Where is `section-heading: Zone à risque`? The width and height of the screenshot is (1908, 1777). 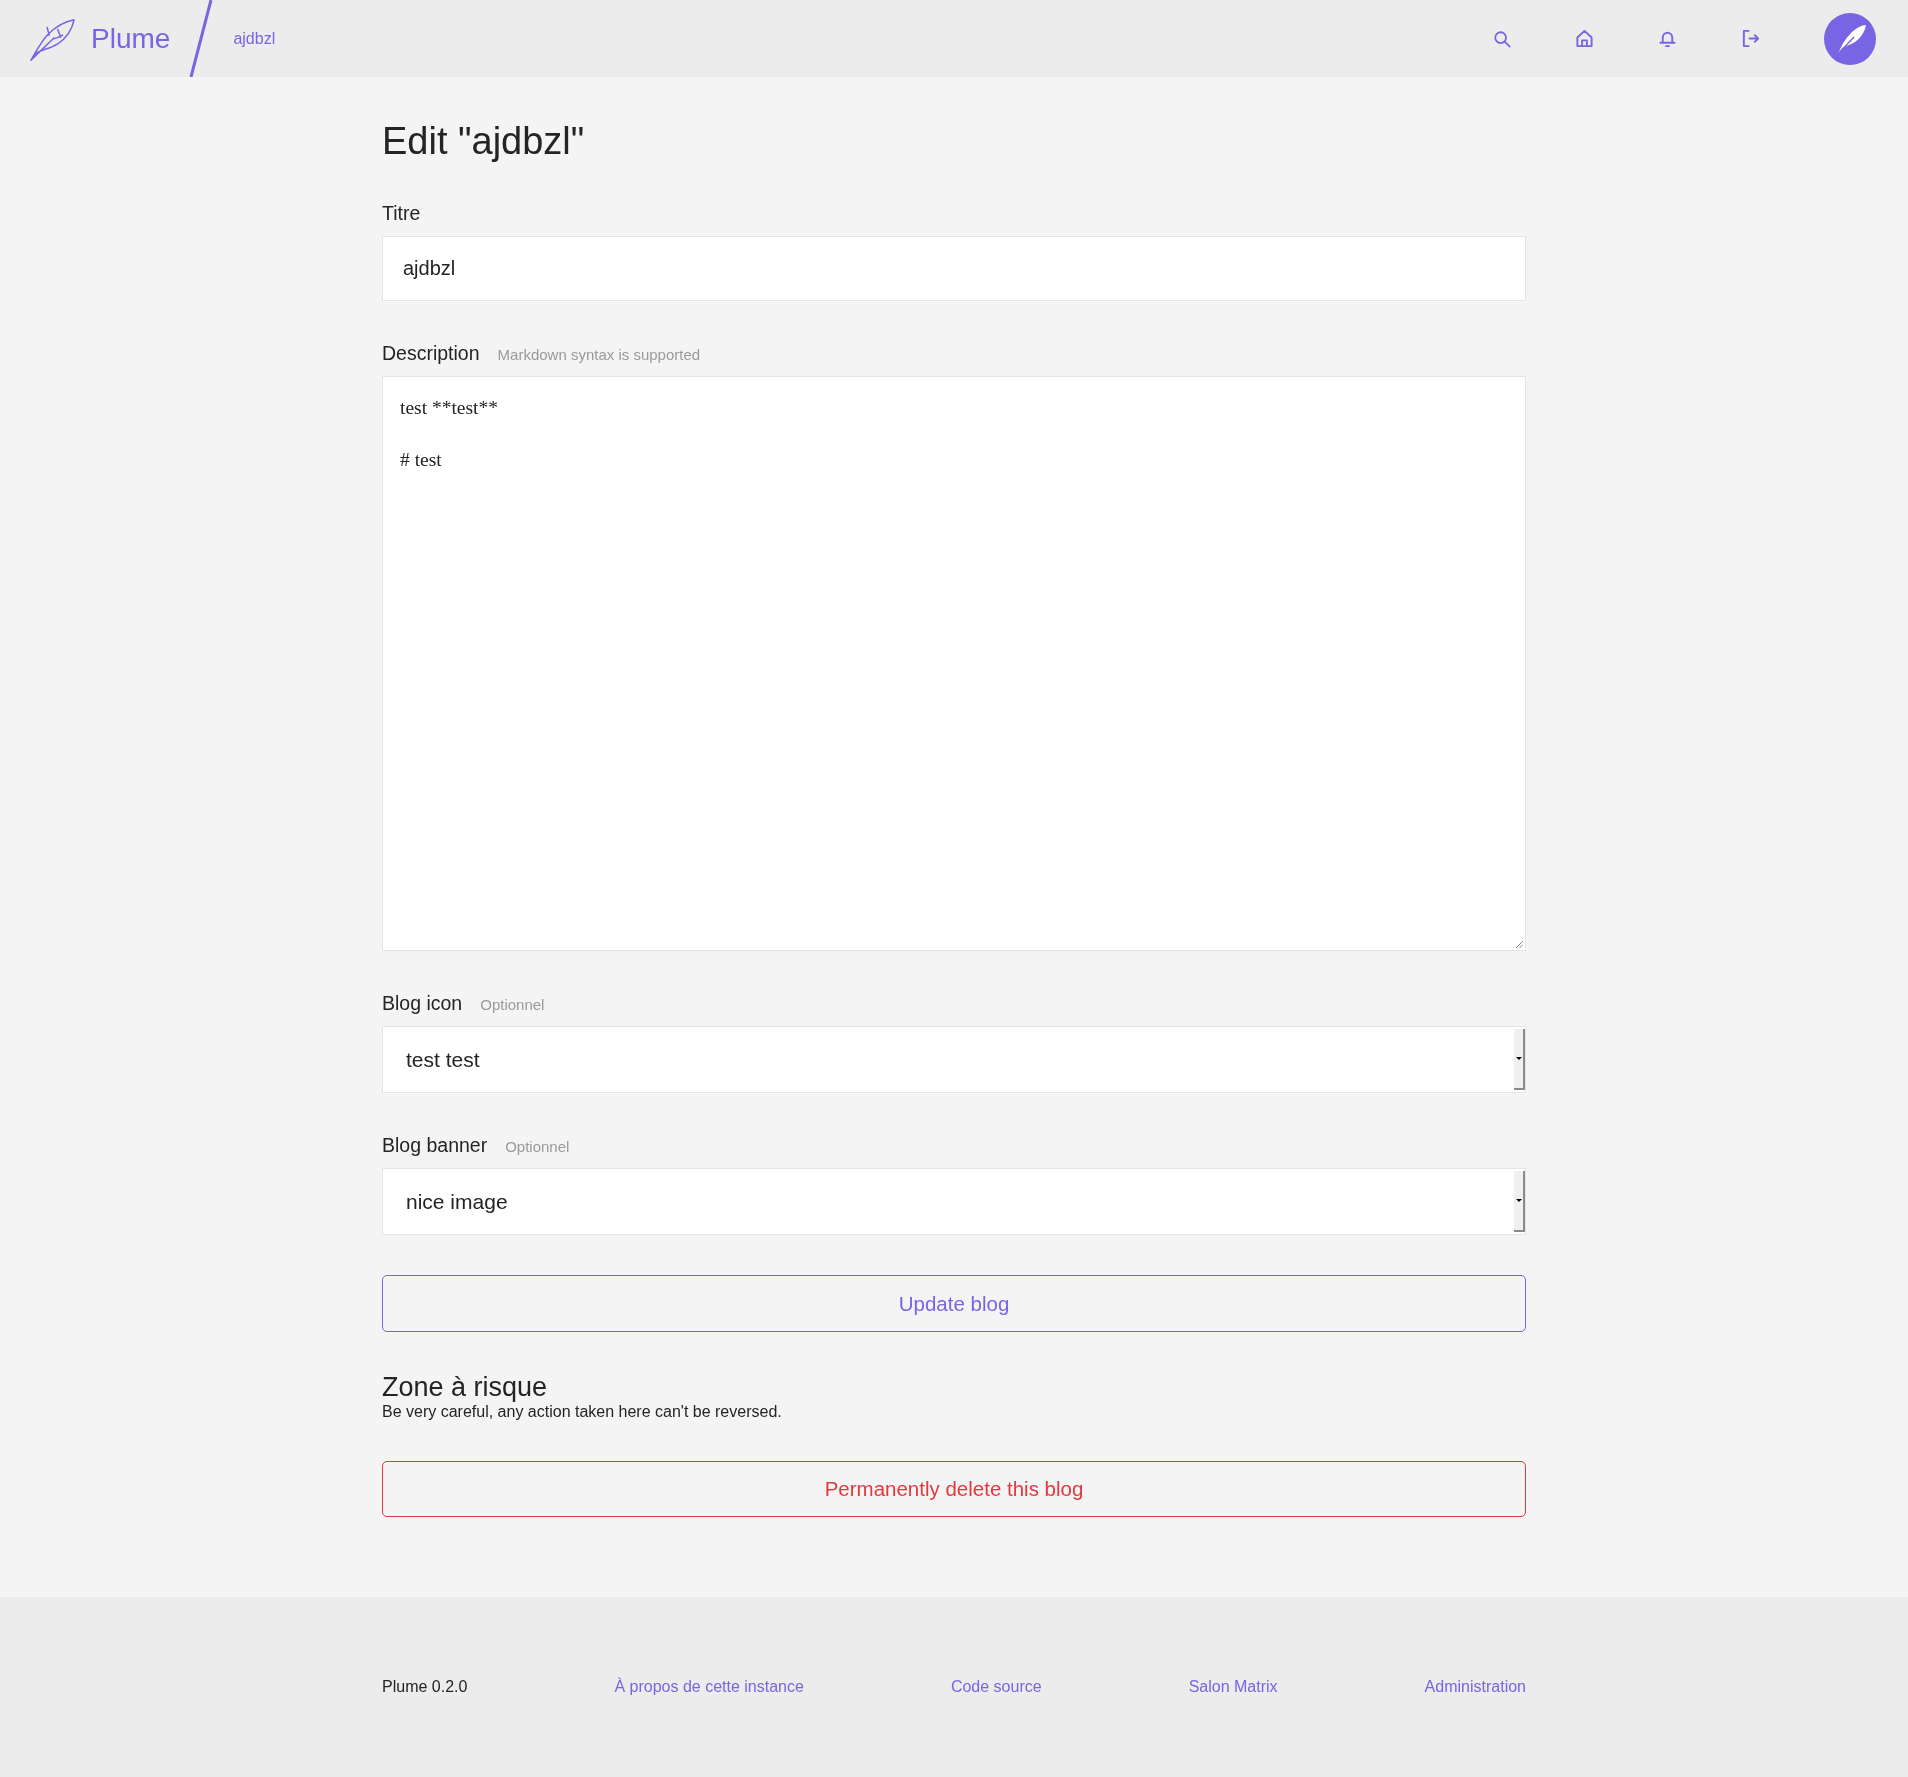 section-heading: Zone à risque is located at coordinates (465, 1387).